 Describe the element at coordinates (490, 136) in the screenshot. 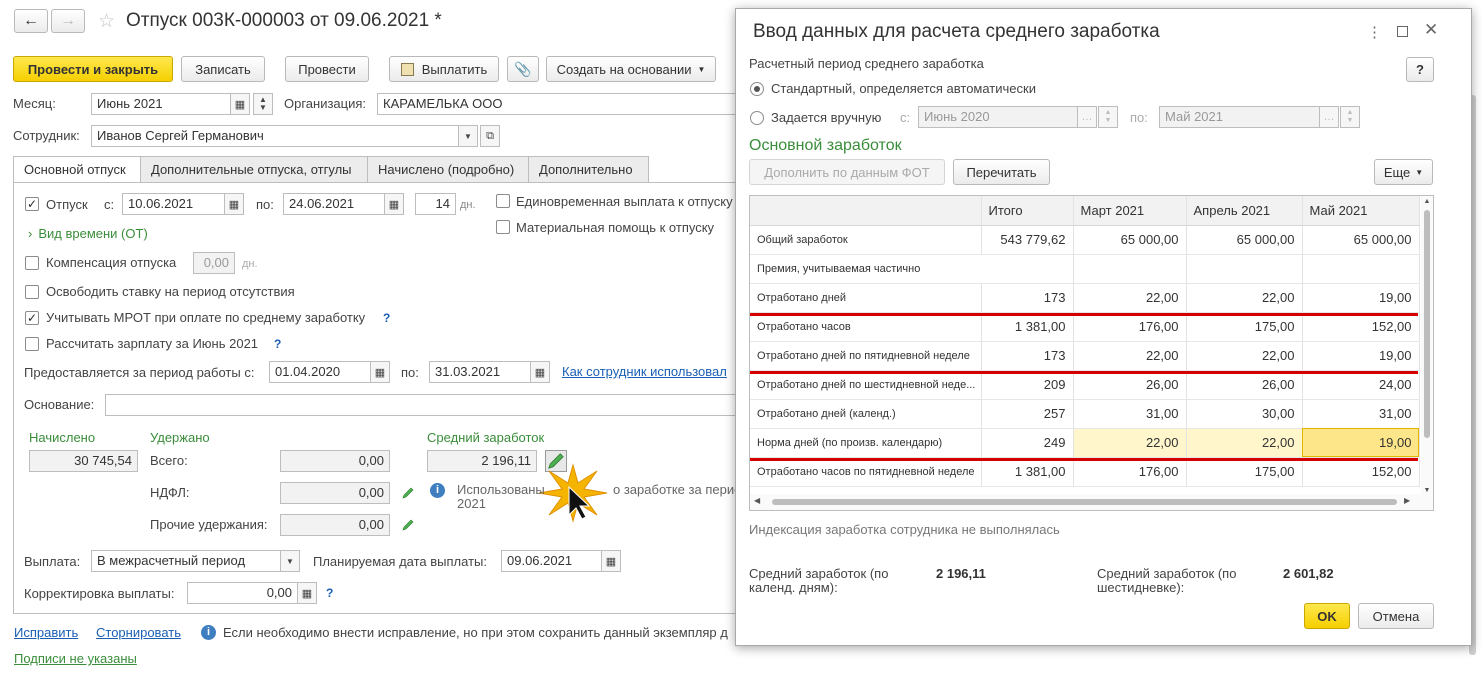

I see `employee-open-button: ⧉` at that location.